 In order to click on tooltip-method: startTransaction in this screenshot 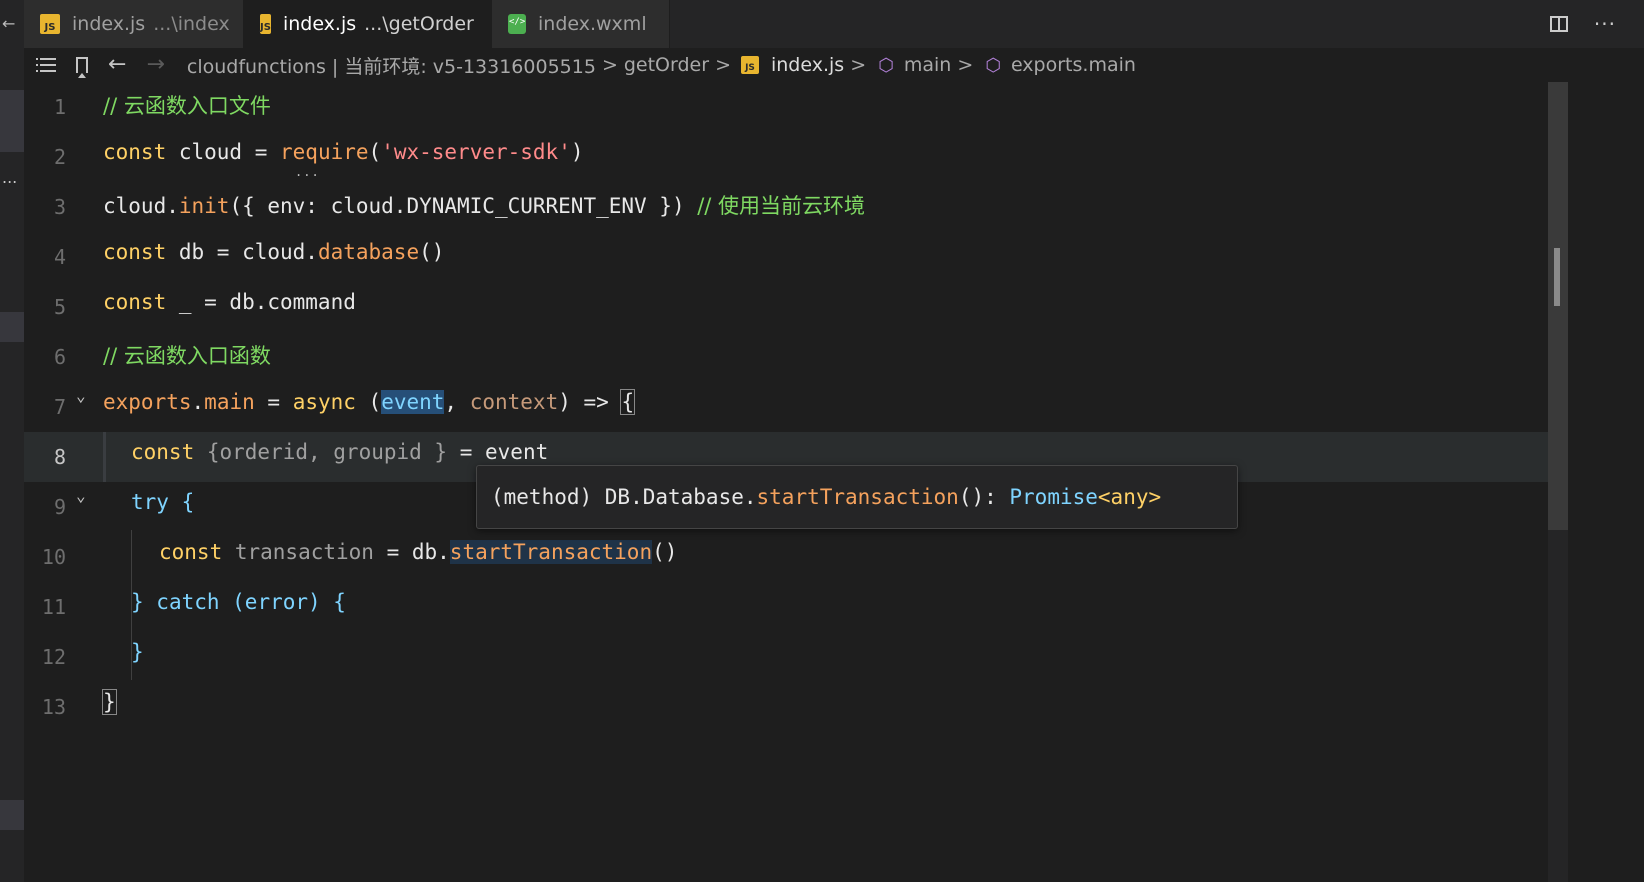, I will do `click(857, 497)`.